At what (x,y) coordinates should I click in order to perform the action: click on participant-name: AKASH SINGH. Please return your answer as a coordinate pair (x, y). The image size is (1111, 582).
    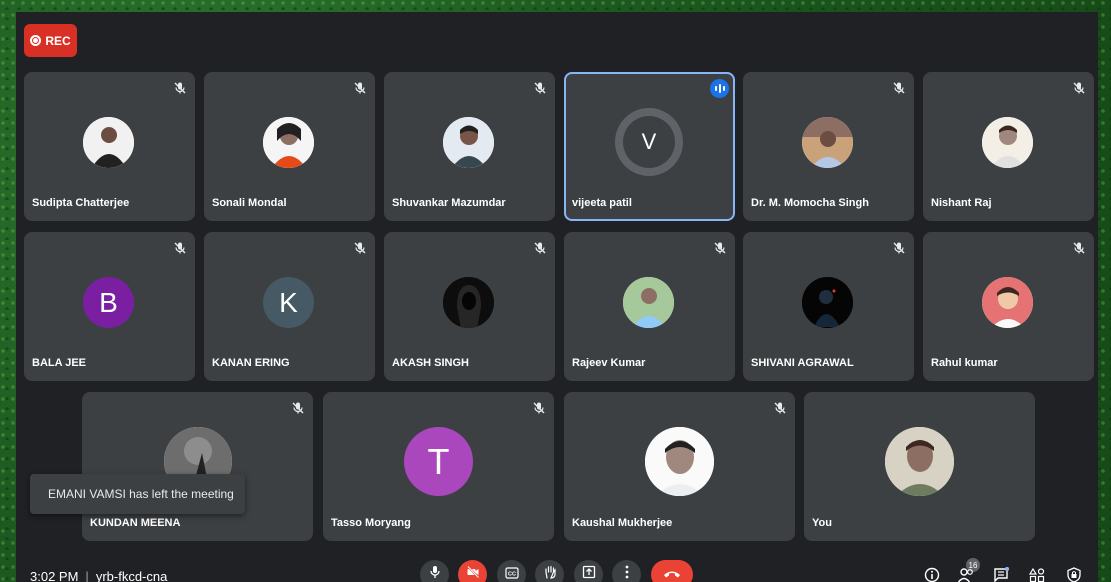
    Looking at the image, I should click on (431, 363).